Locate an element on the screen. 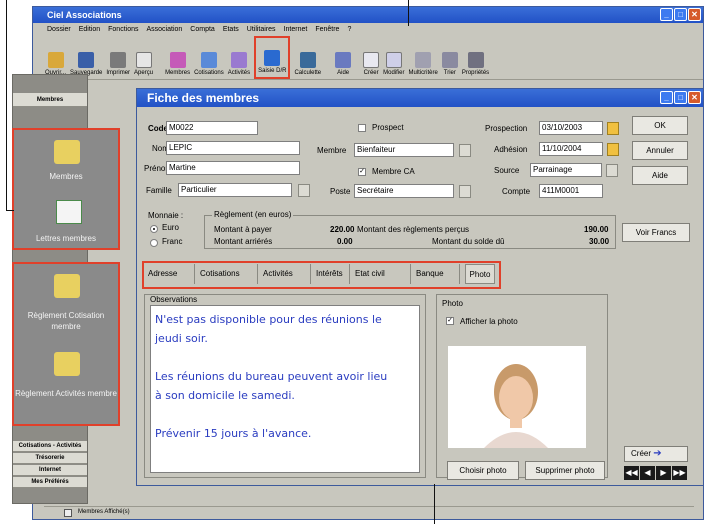 The height and width of the screenshot is (524, 706). portrait-image is located at coordinates (516, 406).